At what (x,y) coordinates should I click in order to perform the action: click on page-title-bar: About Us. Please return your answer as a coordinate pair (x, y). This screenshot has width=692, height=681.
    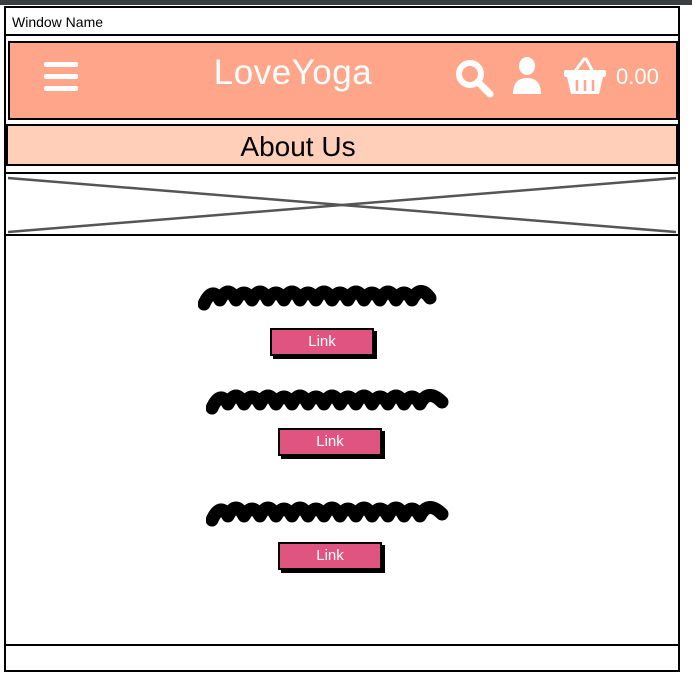
    Looking at the image, I should click on (342, 145).